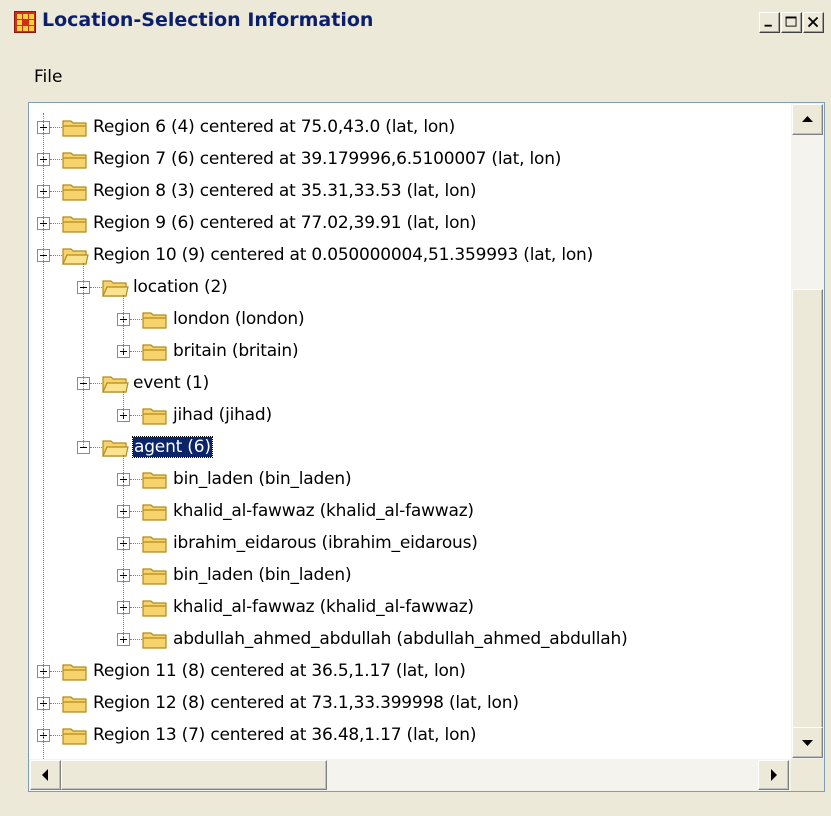 The width and height of the screenshot is (831, 816). What do you see at coordinates (415, 20) in the screenshot?
I see `title-bar: Location-Selection Information` at bounding box center [415, 20].